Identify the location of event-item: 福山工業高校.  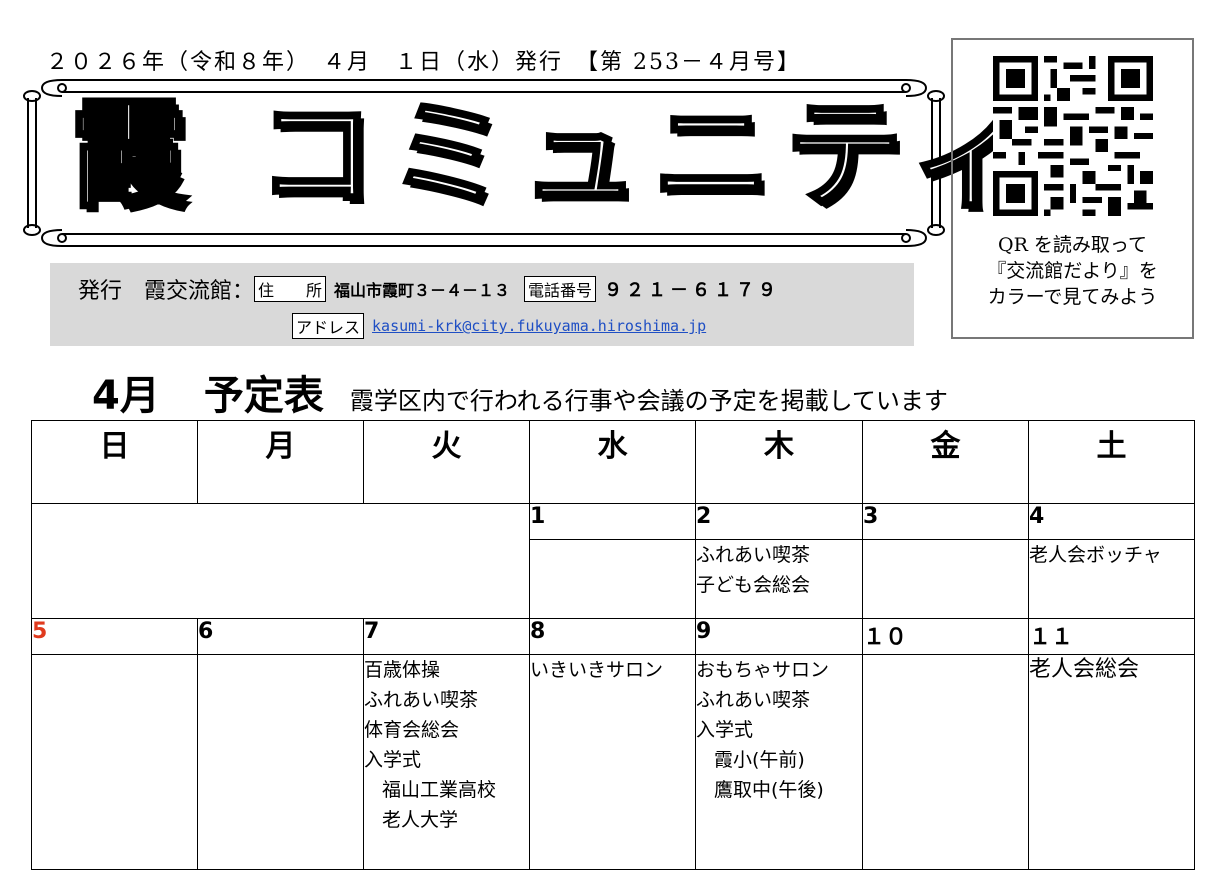
(439, 790).